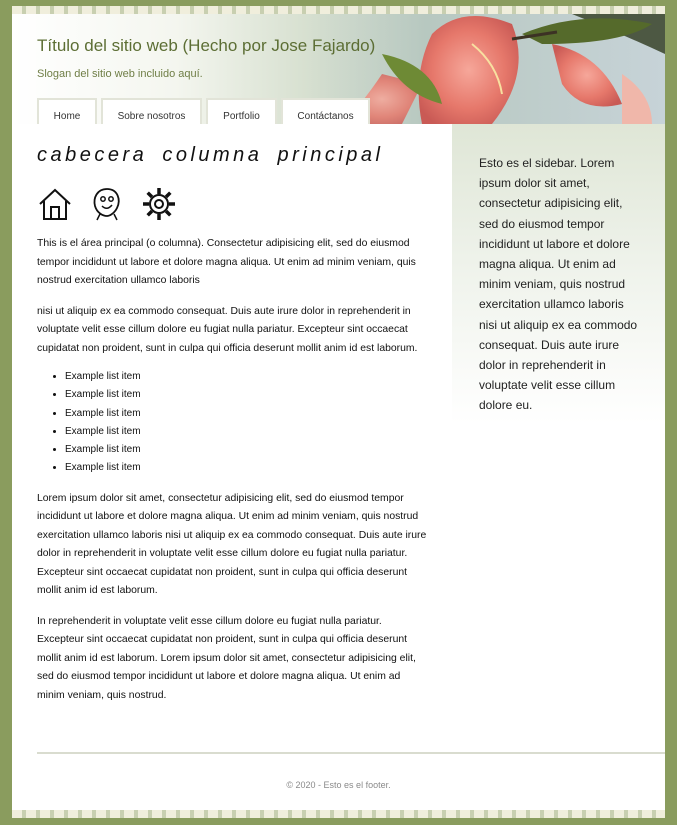 The image size is (677, 825). I want to click on footer-divider, so click(351, 753).